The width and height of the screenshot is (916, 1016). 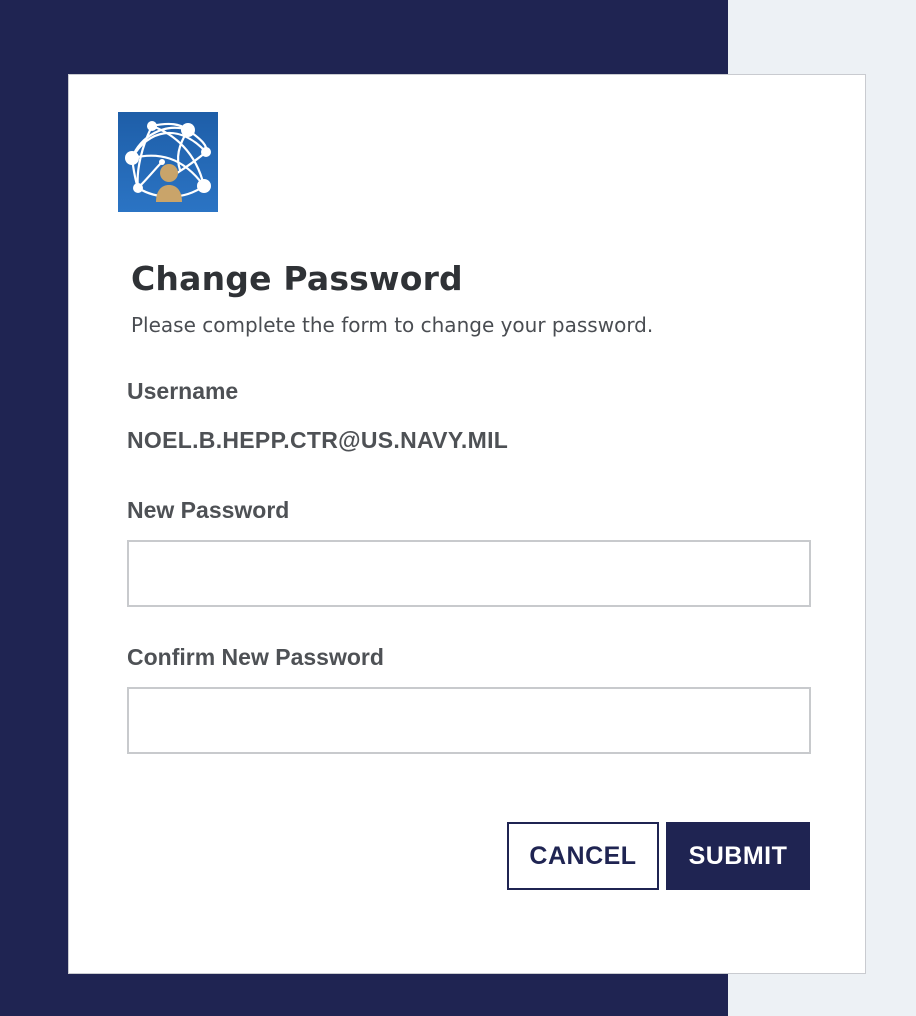 What do you see at coordinates (469, 720) in the screenshot?
I see `confirm-password-input` at bounding box center [469, 720].